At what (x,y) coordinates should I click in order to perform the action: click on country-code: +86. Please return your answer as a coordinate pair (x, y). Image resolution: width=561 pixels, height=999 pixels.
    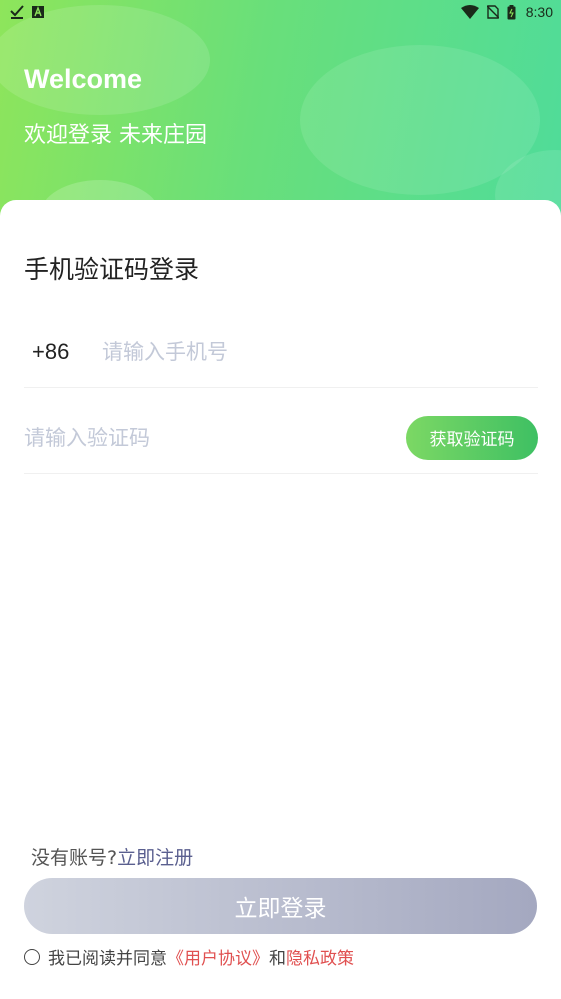
    Looking at the image, I should click on (63, 352).